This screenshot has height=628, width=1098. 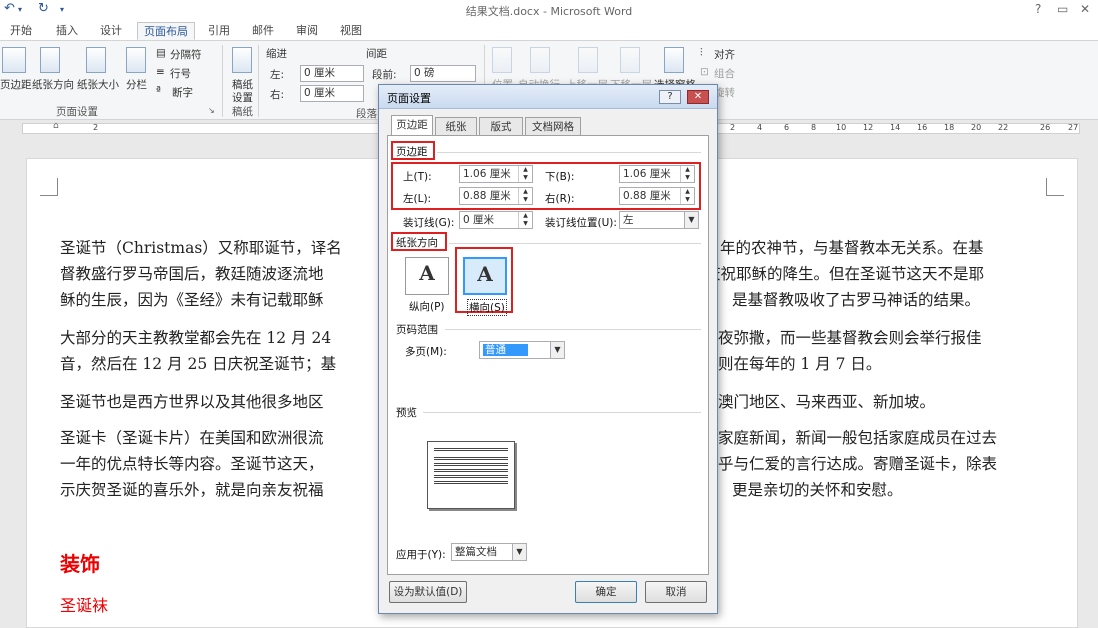 What do you see at coordinates (885, 248) in the screenshot?
I see `doc-line: 年的农神节，与基督教本无关系。在基` at bounding box center [885, 248].